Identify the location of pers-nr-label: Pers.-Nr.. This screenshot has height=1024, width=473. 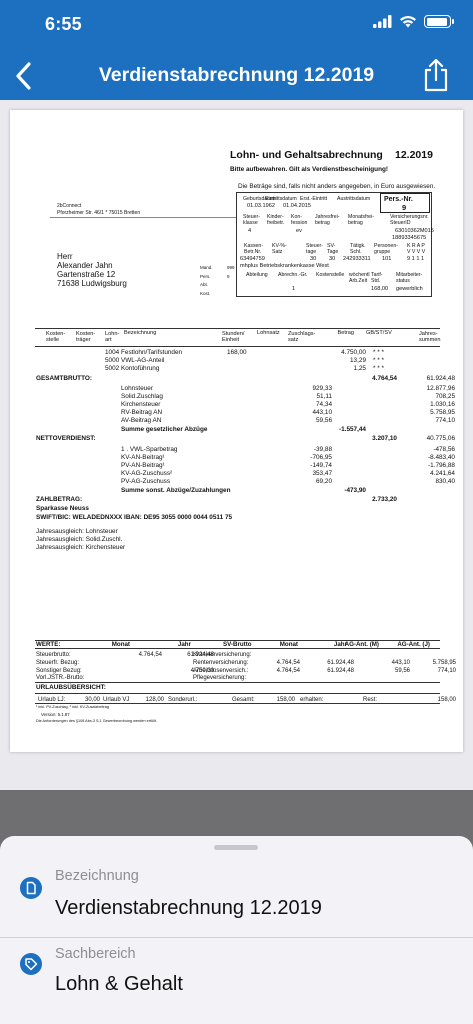
(398, 199).